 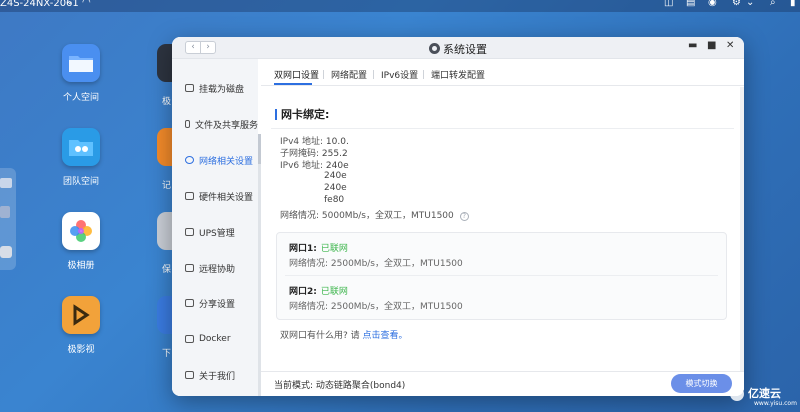 I want to click on port-1-header: 网口1: 已联网, so click(x=318, y=247).